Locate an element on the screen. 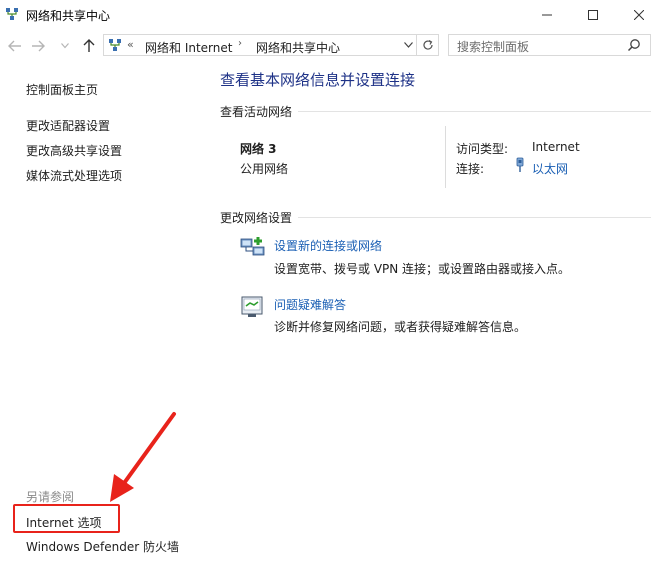 The image size is (661, 563). forward-arrow-icon is located at coordinates (38, 46).